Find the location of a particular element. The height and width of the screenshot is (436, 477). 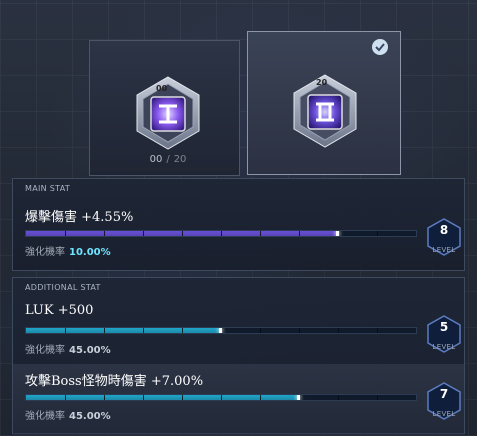

level-number: 7 is located at coordinates (444, 394).